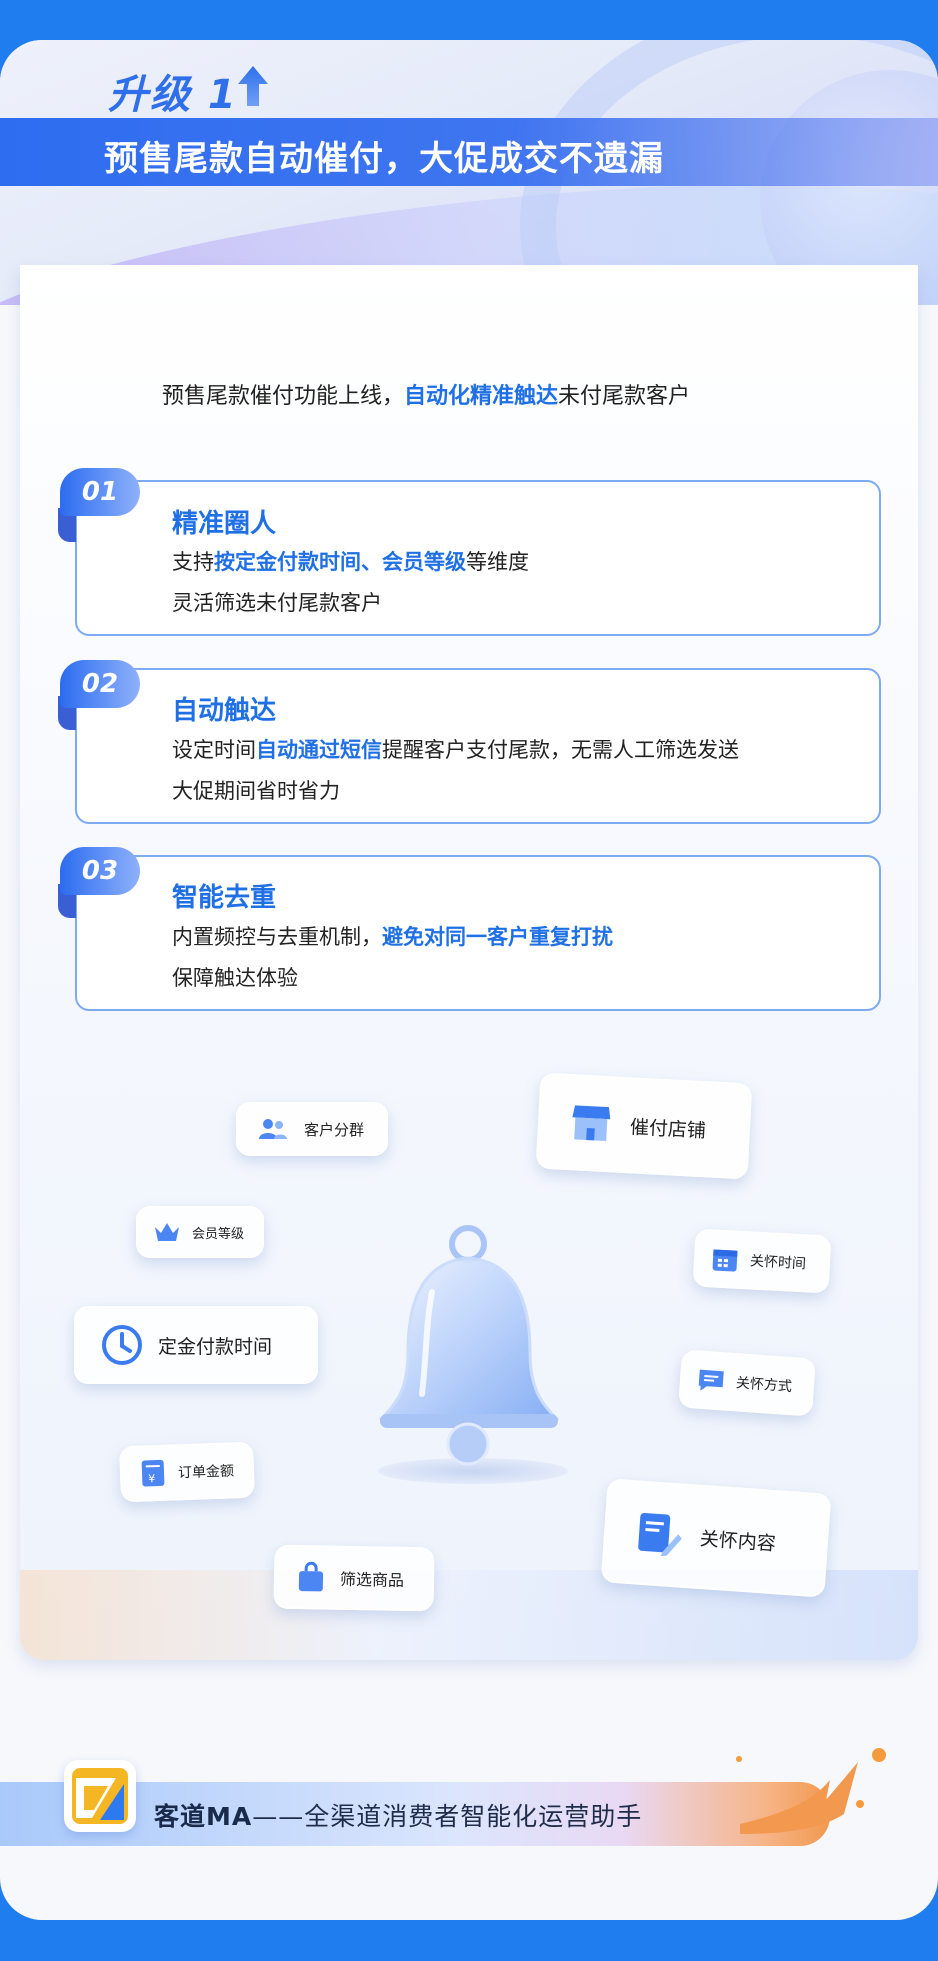  I want to click on chip-member-level: 会员等级, so click(200, 1232).